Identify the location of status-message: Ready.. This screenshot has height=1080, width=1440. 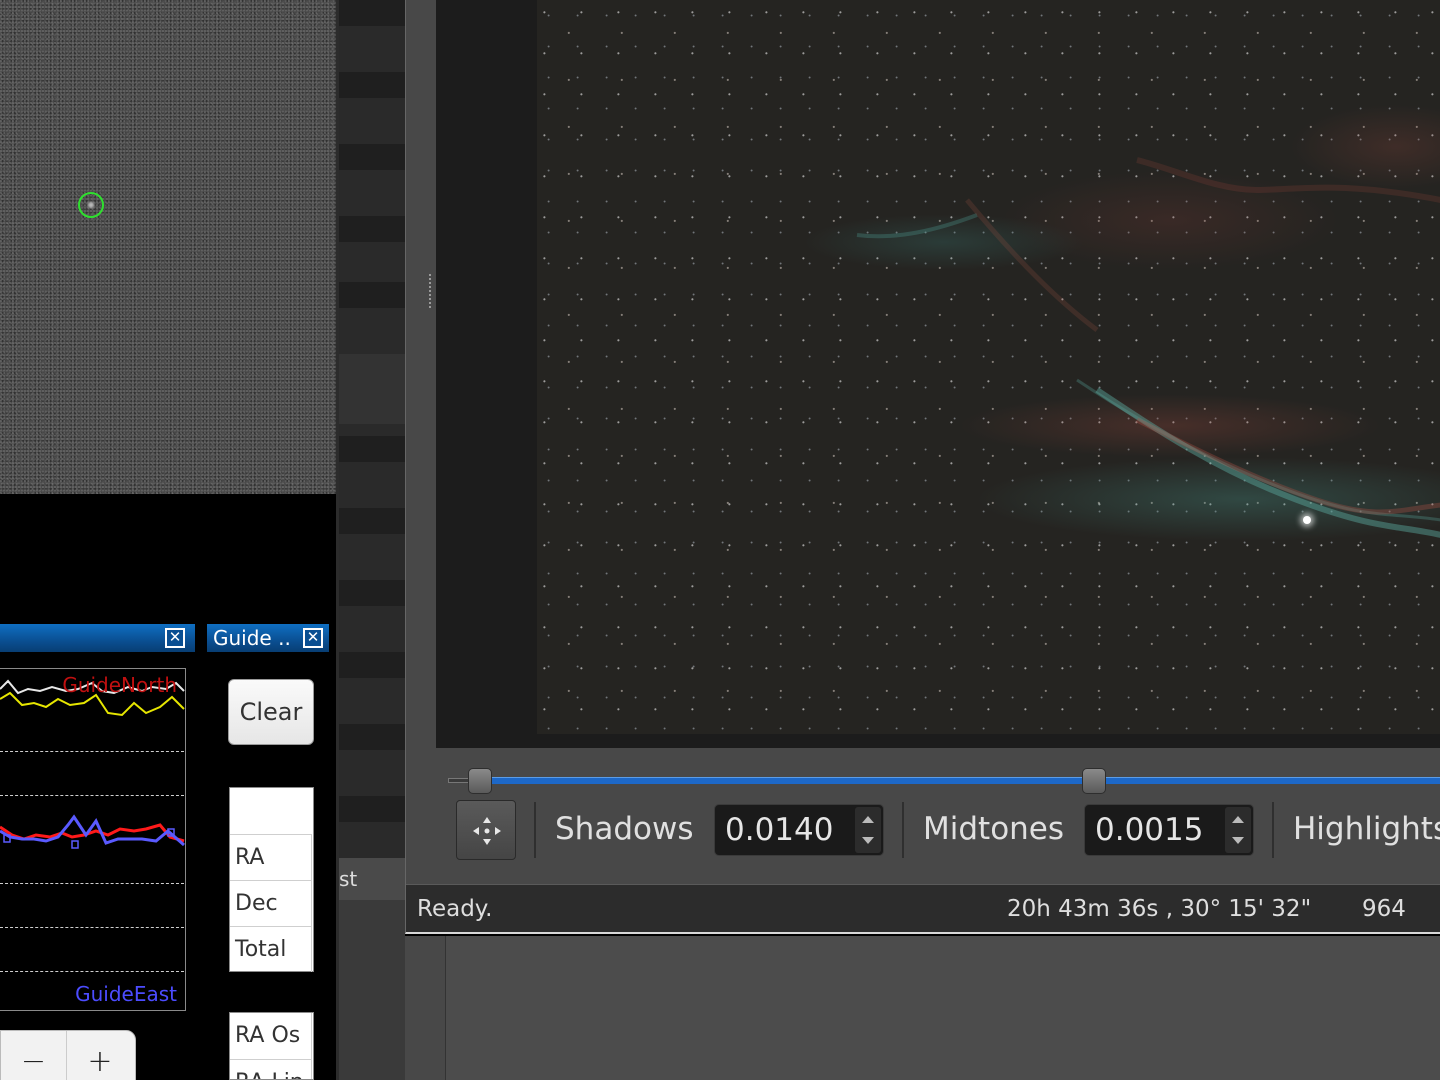
(455, 909).